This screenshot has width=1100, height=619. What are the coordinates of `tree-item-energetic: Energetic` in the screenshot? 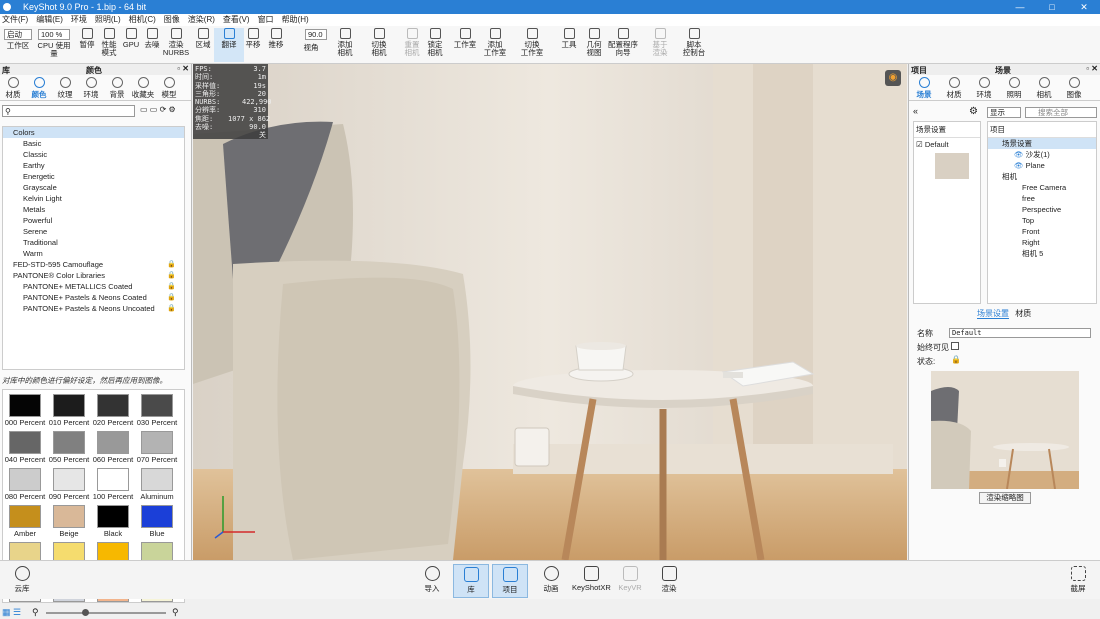 It's located at (93, 176).